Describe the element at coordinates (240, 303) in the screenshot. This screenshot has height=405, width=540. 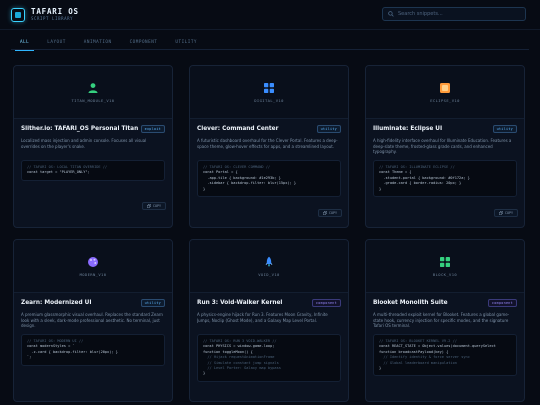
I see `card-title: Run 3: Void-Walker Kernel` at that location.